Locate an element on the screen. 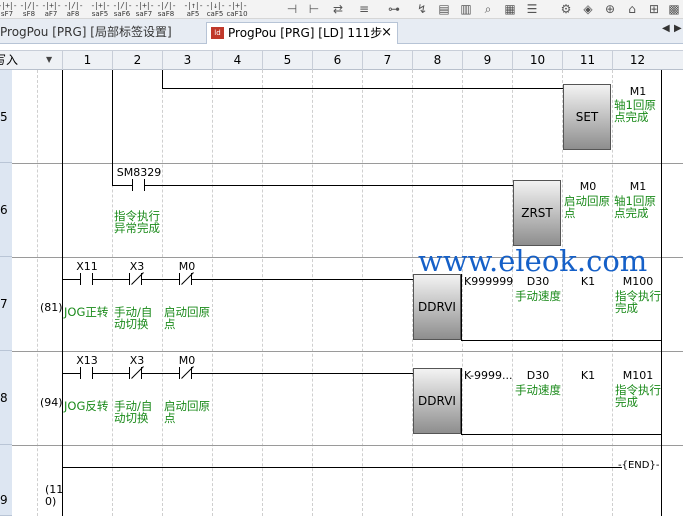 The image size is (683, 516). toolbar-button-label: aF8 is located at coordinates (73, 14).